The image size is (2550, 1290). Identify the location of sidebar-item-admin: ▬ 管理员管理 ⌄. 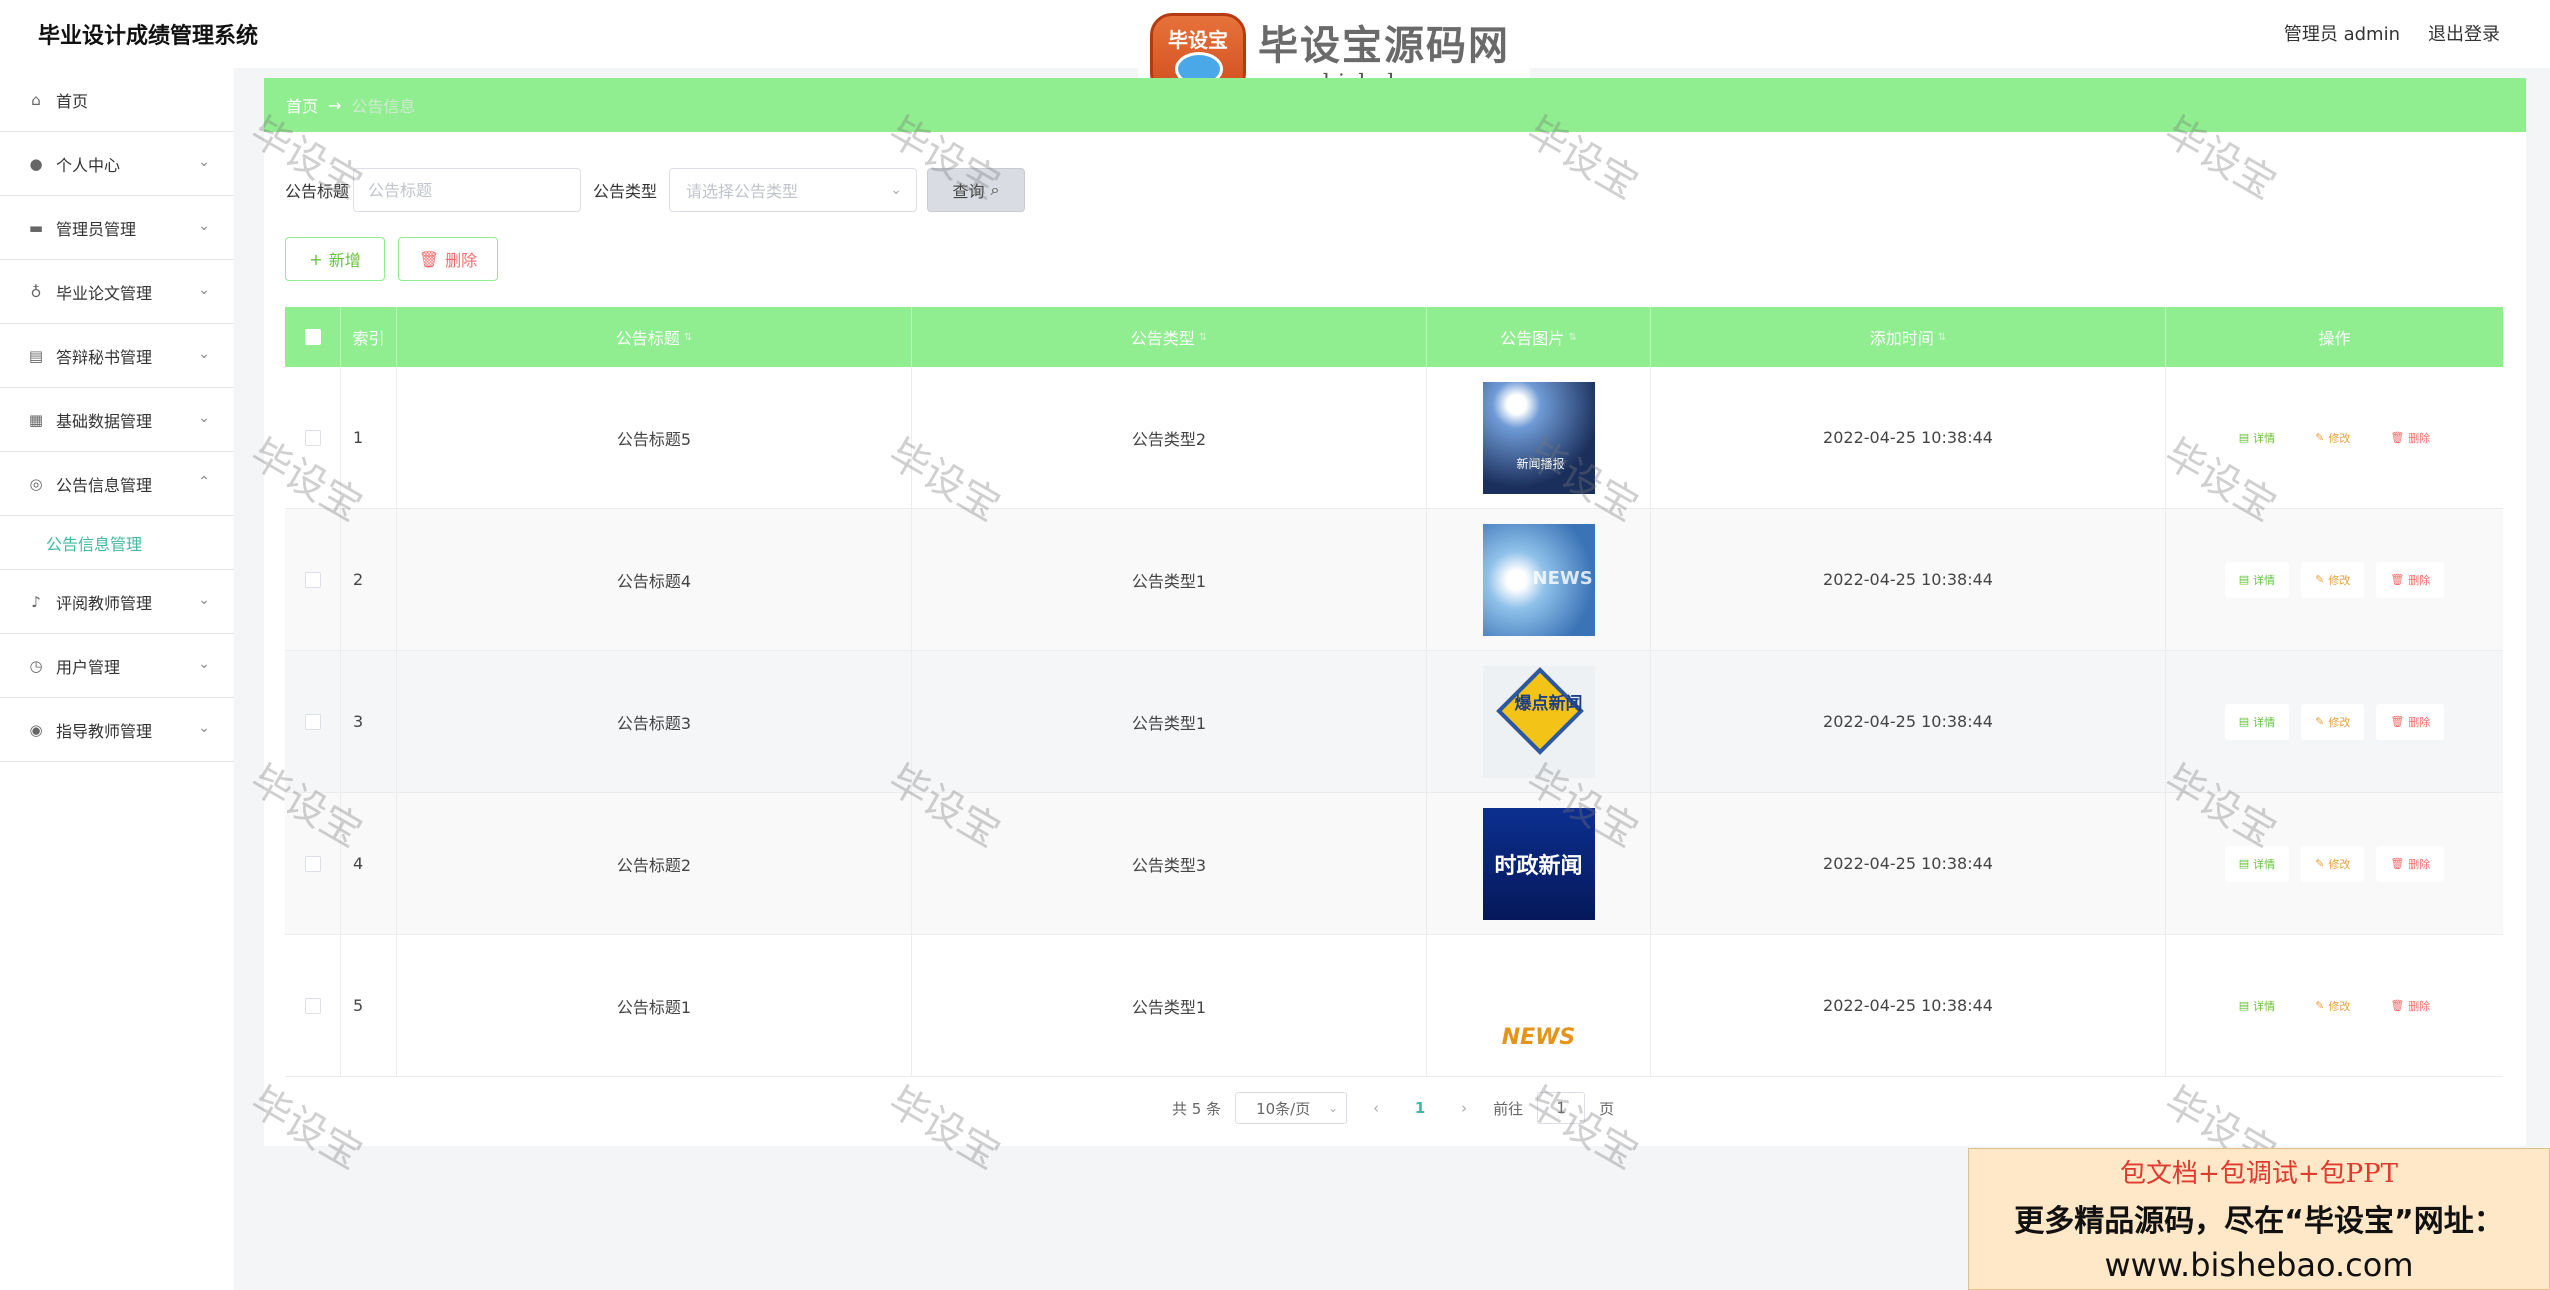
(117, 228).